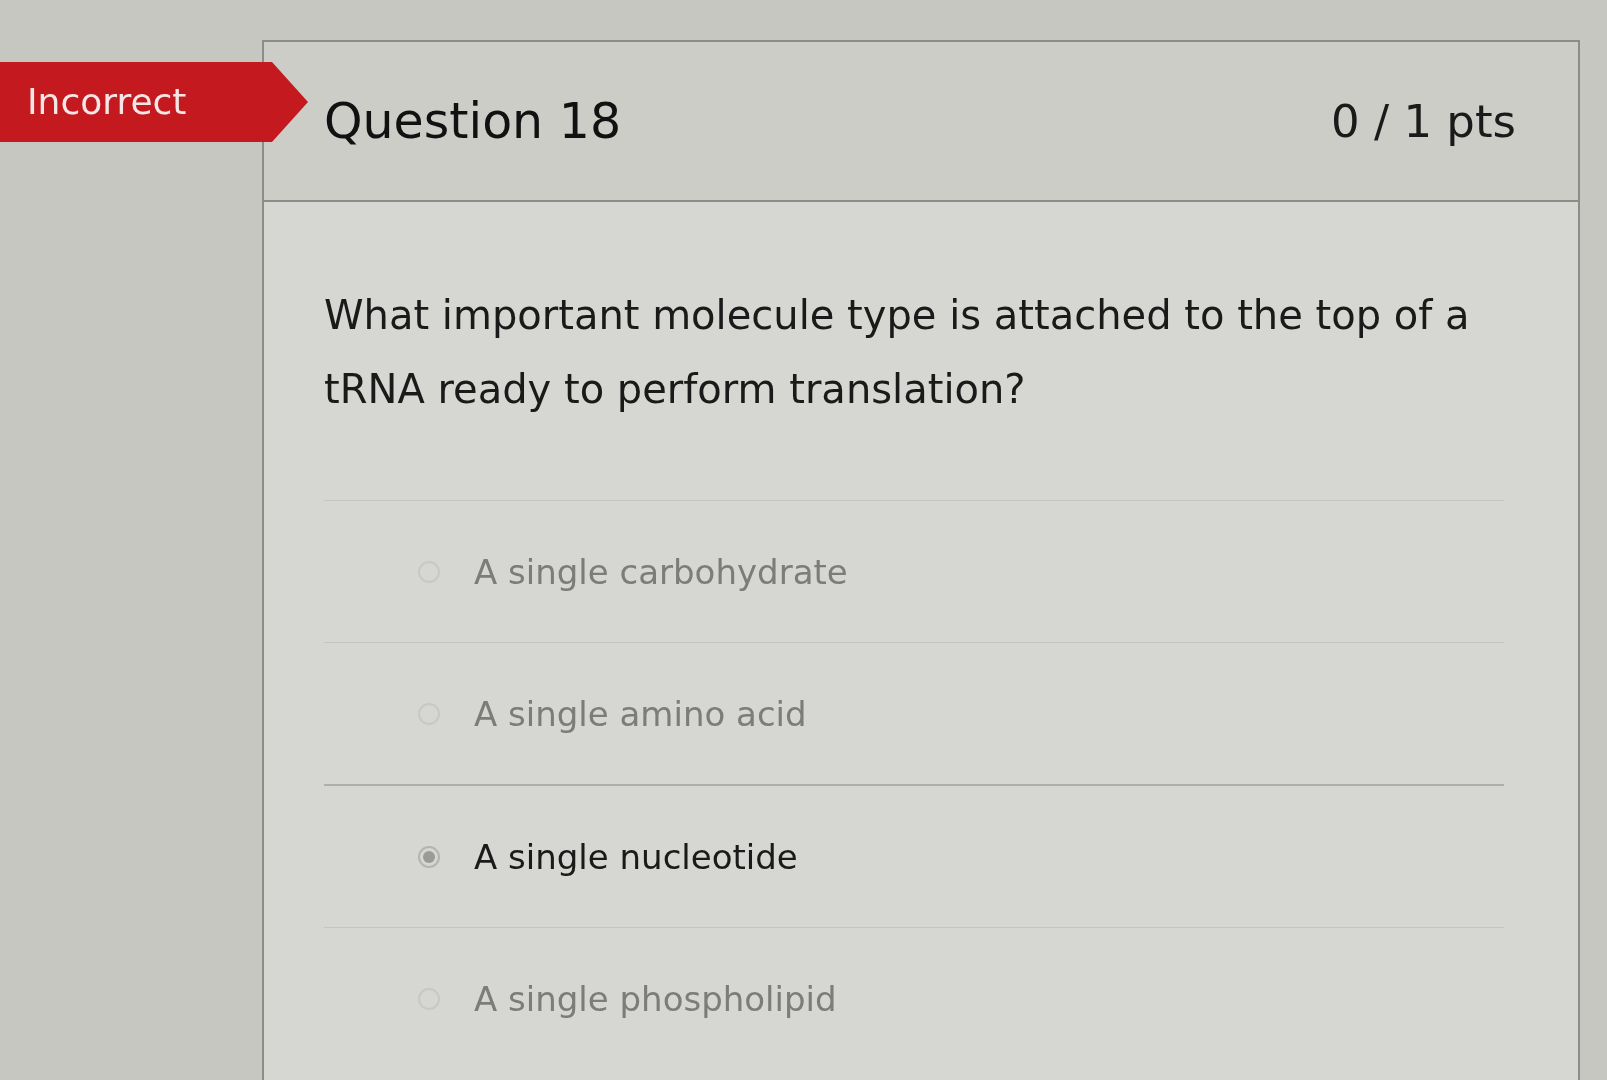 The height and width of the screenshot is (1080, 1607). I want to click on incorrect-badge: Incorrect, so click(154, 102).